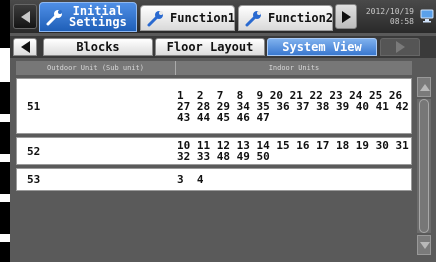  What do you see at coordinates (34, 106) in the screenshot?
I see `outdoor-unit-number: 51` at bounding box center [34, 106].